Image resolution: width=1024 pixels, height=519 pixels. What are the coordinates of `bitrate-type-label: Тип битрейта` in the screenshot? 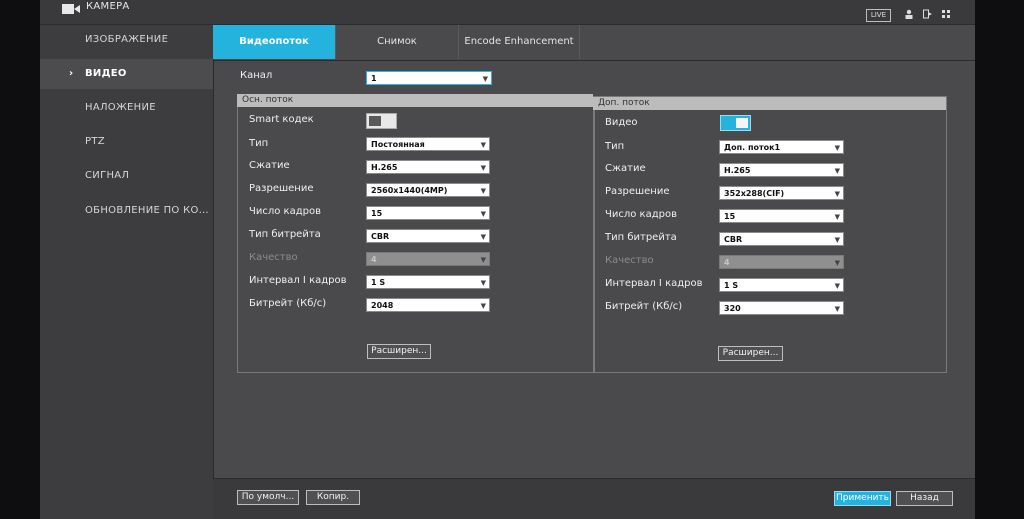 It's located at (285, 234).